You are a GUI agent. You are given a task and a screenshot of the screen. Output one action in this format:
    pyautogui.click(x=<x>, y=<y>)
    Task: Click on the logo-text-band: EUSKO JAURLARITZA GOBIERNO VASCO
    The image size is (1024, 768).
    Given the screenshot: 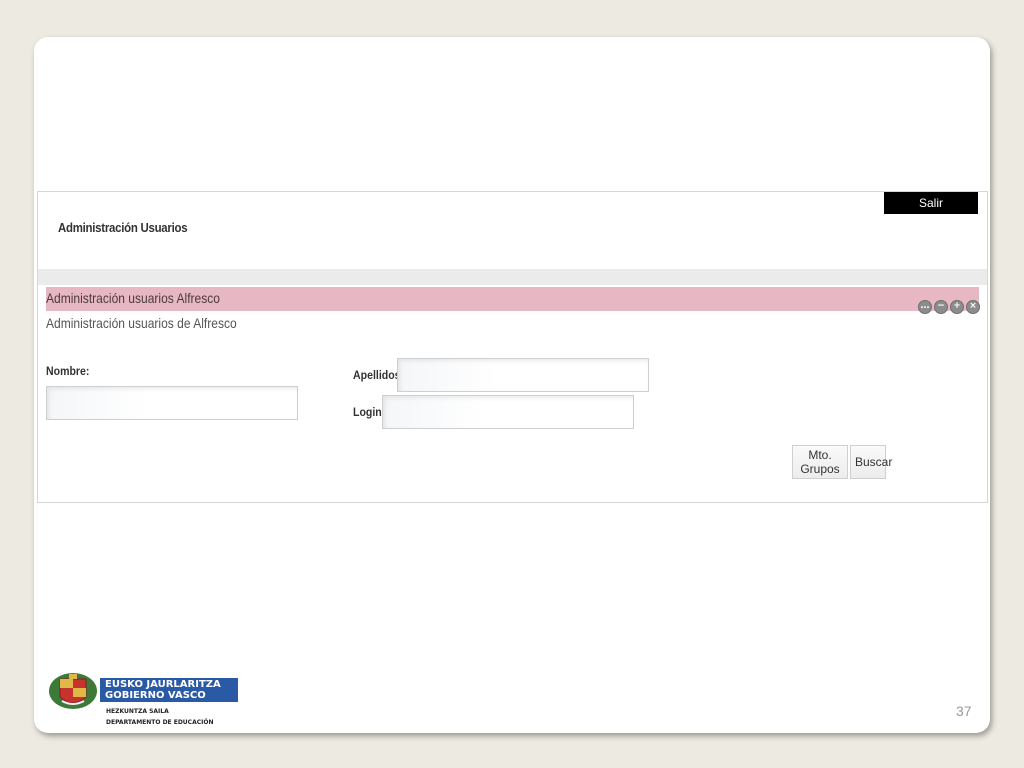 What is the action you would take?
    pyautogui.click(x=169, y=690)
    